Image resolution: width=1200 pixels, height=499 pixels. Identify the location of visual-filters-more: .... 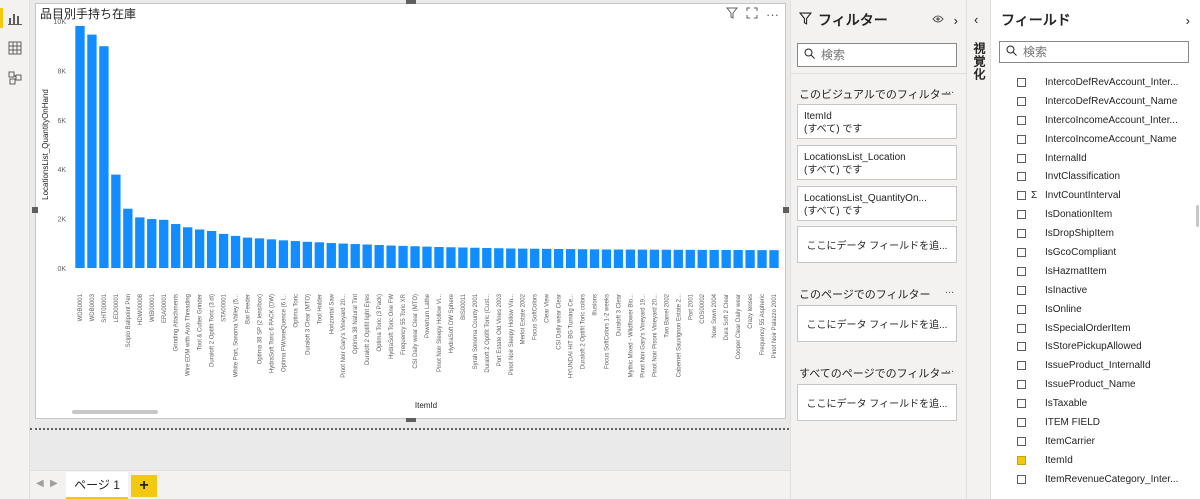
(949, 90).